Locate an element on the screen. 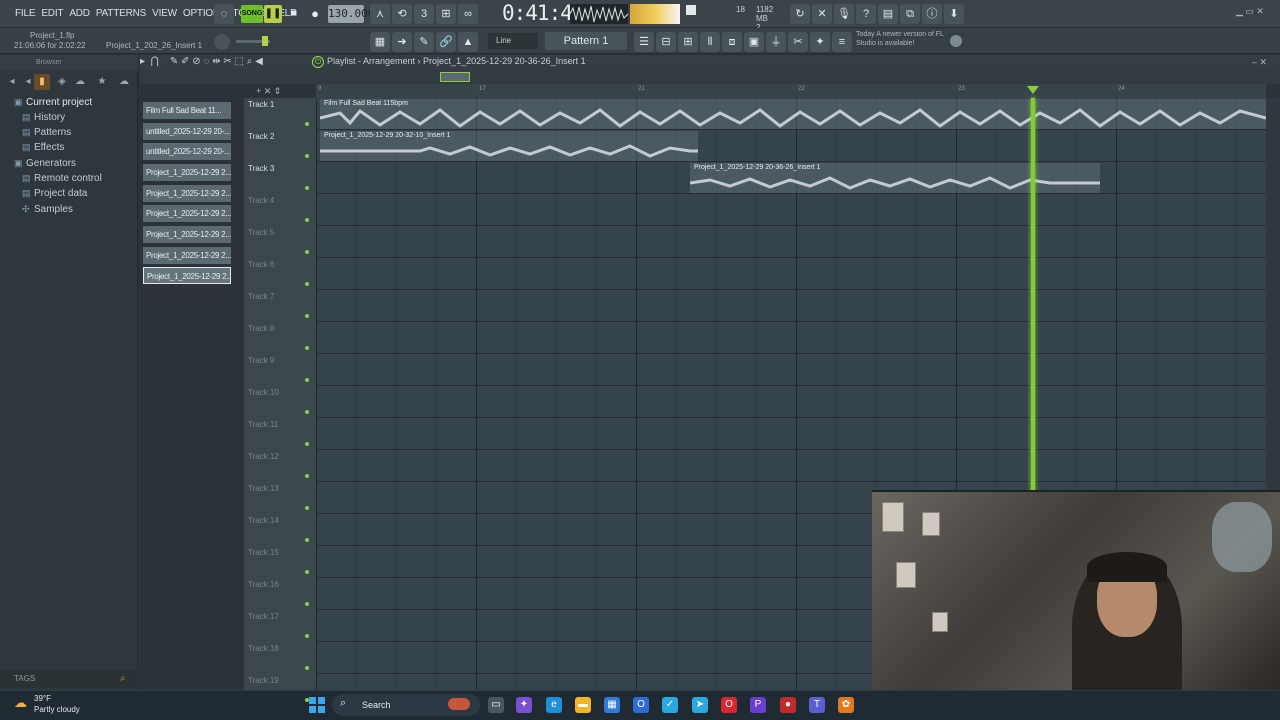  track-name: Track 10 is located at coordinates (263, 392).